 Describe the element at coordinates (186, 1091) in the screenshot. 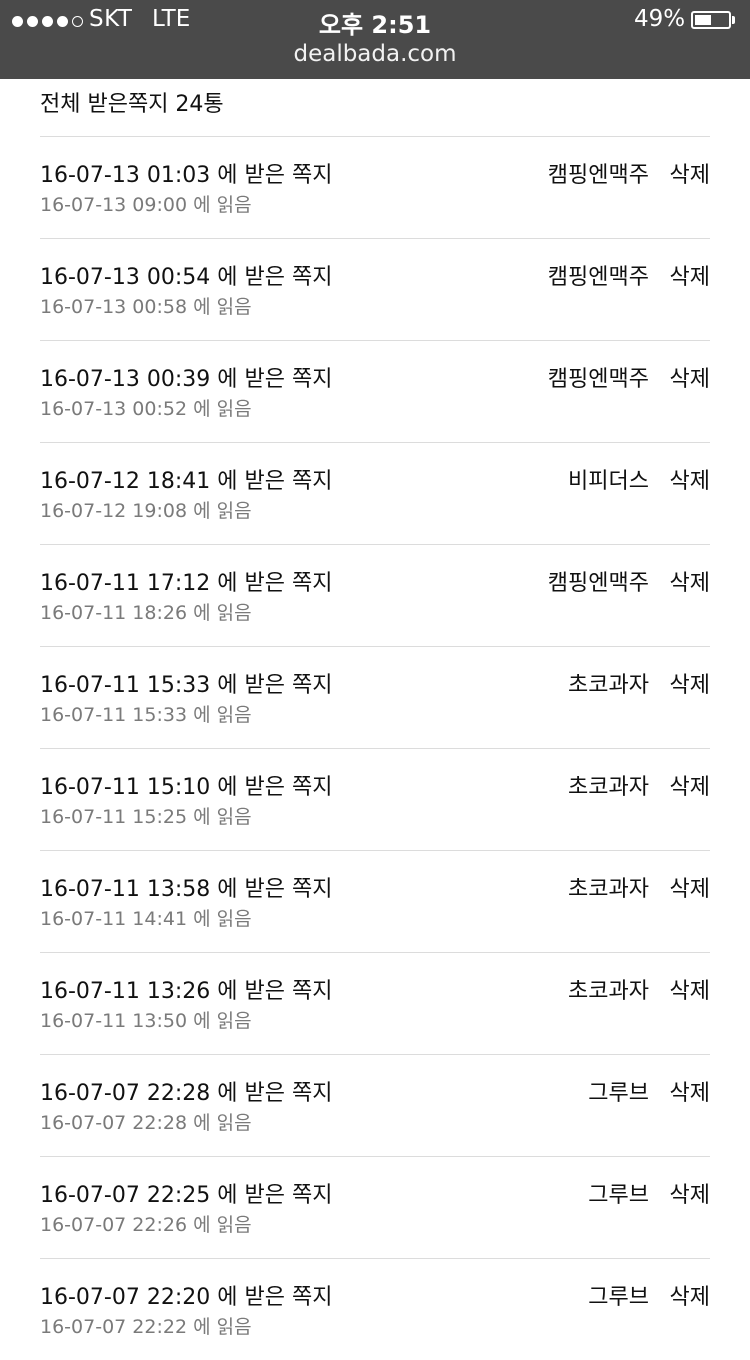

I see `message-received-time: 16-07-07 22:28 에 받은 쪽지` at that location.